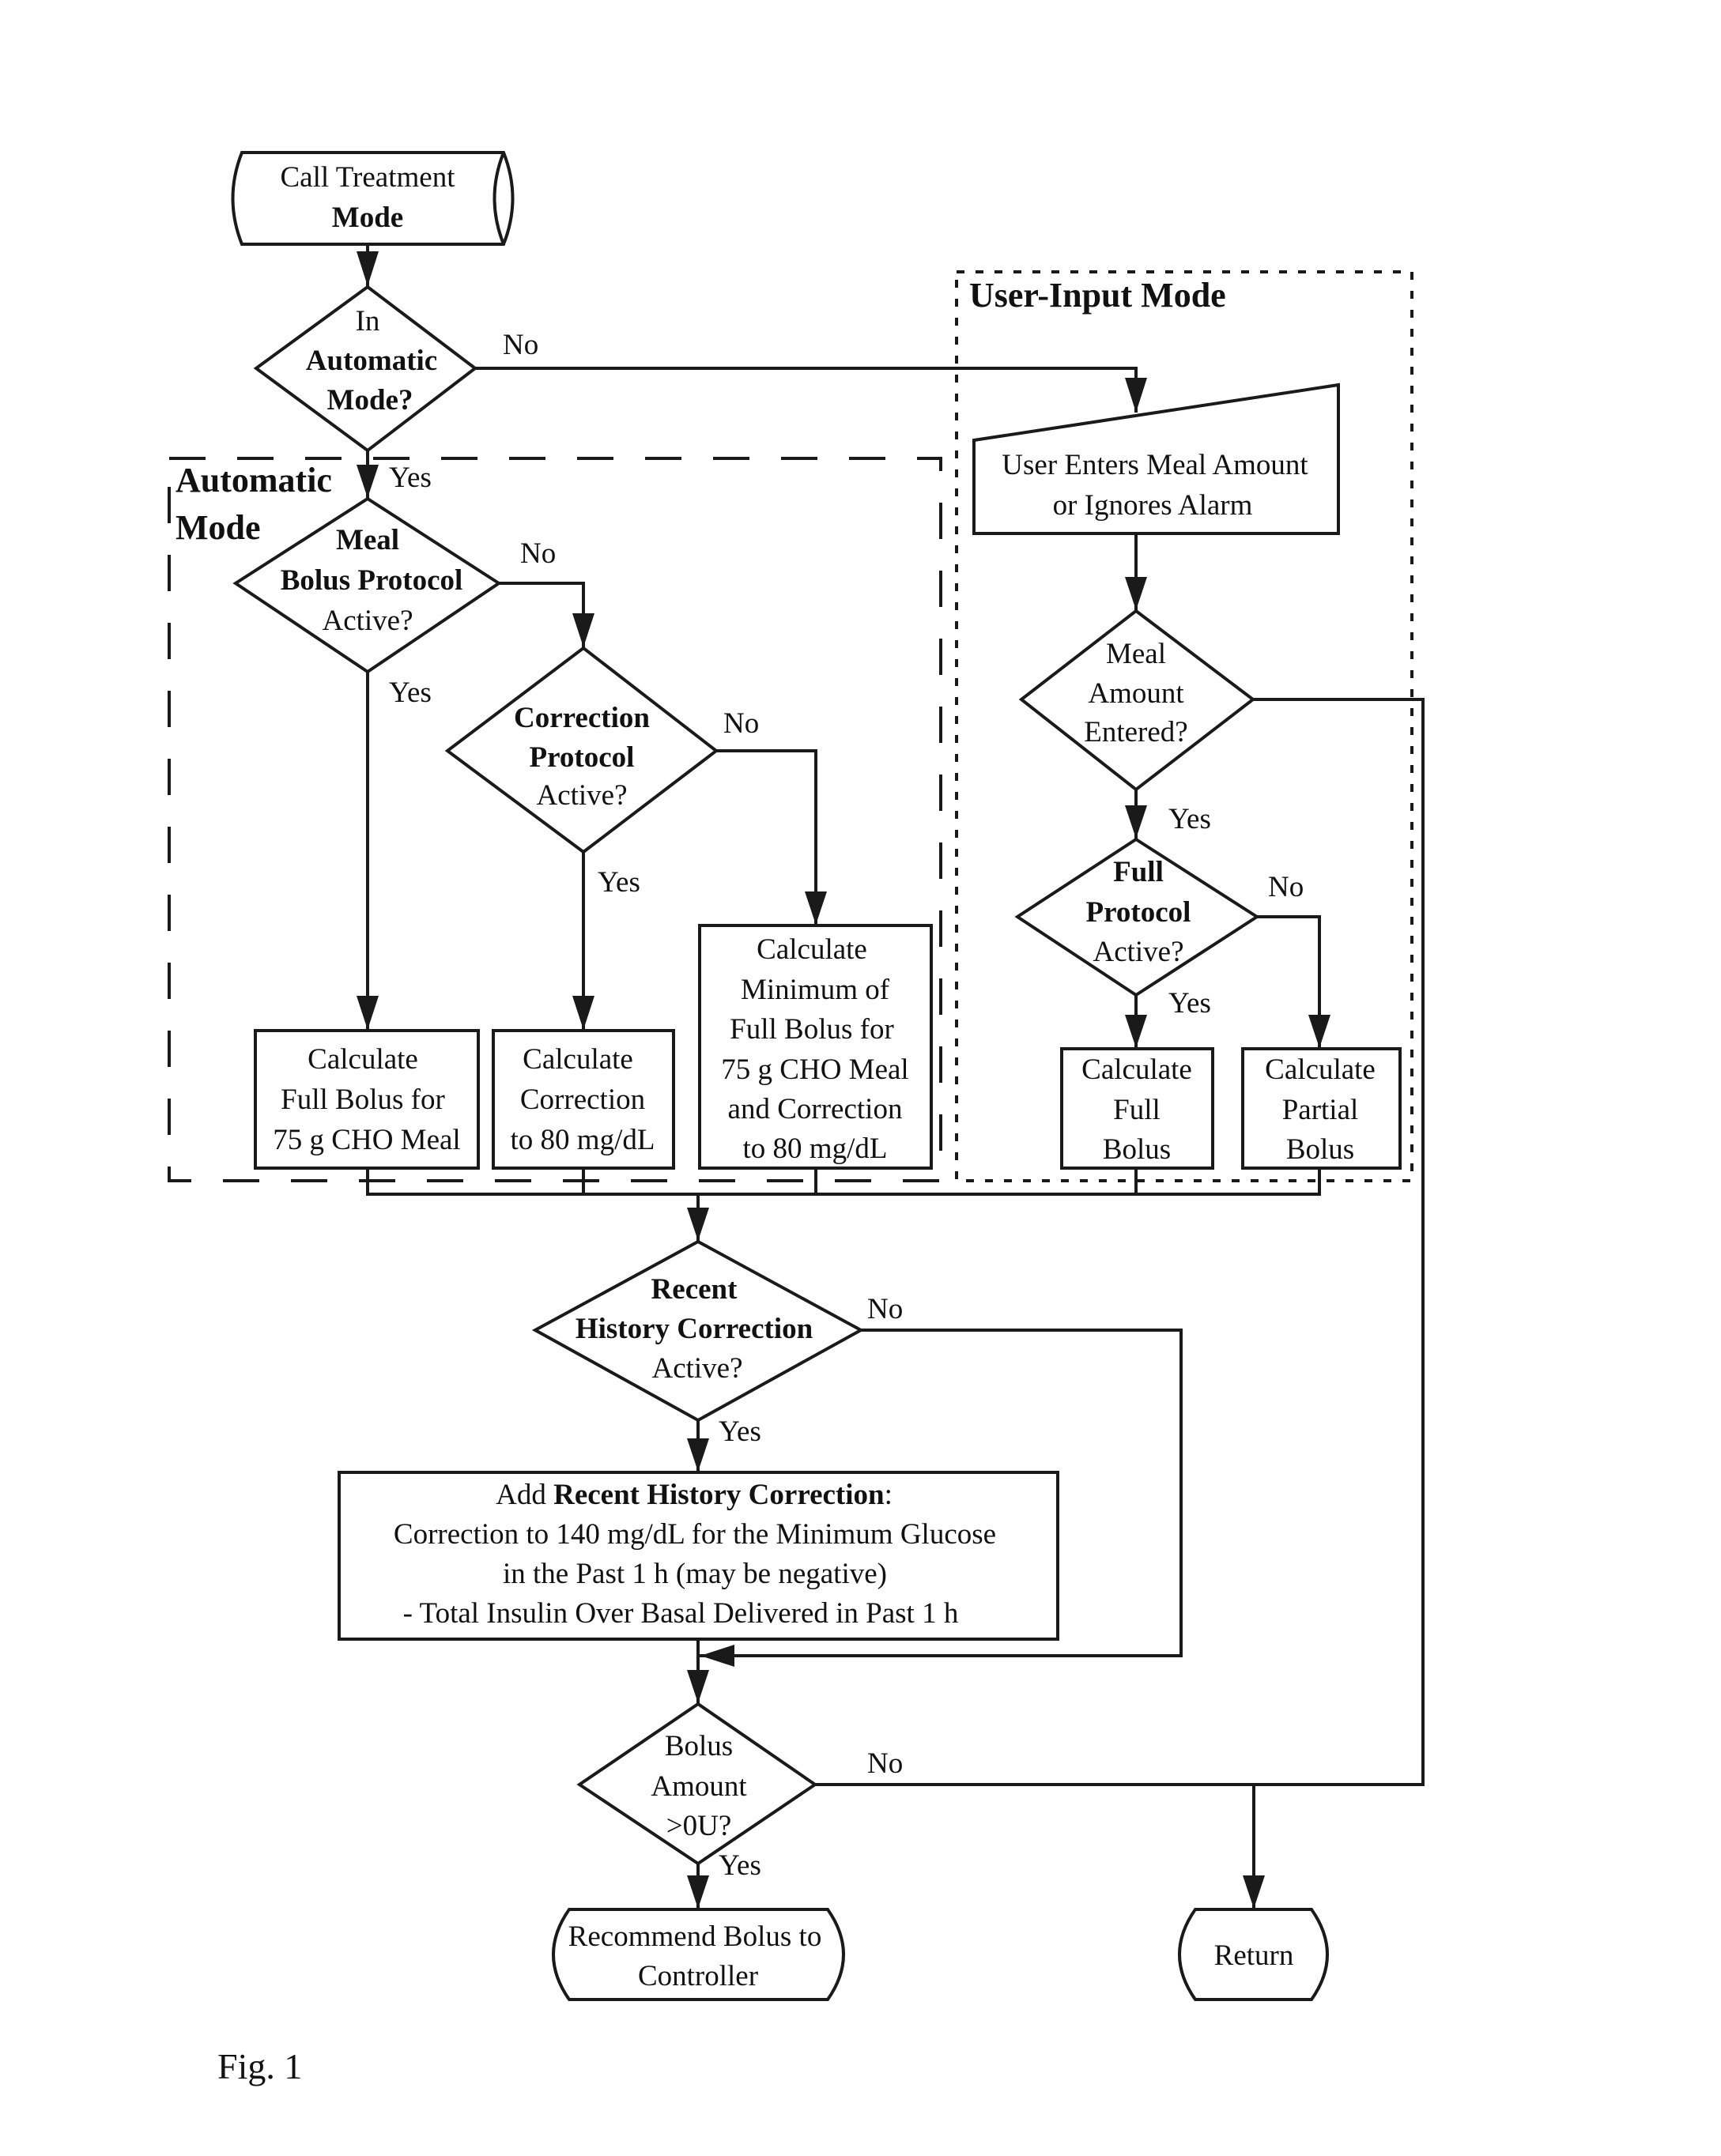 This screenshot has width=1721, height=2156. Describe the element at coordinates (694, 1495) in the screenshot. I see `svg-text: Add Recent History Correction:` at that location.